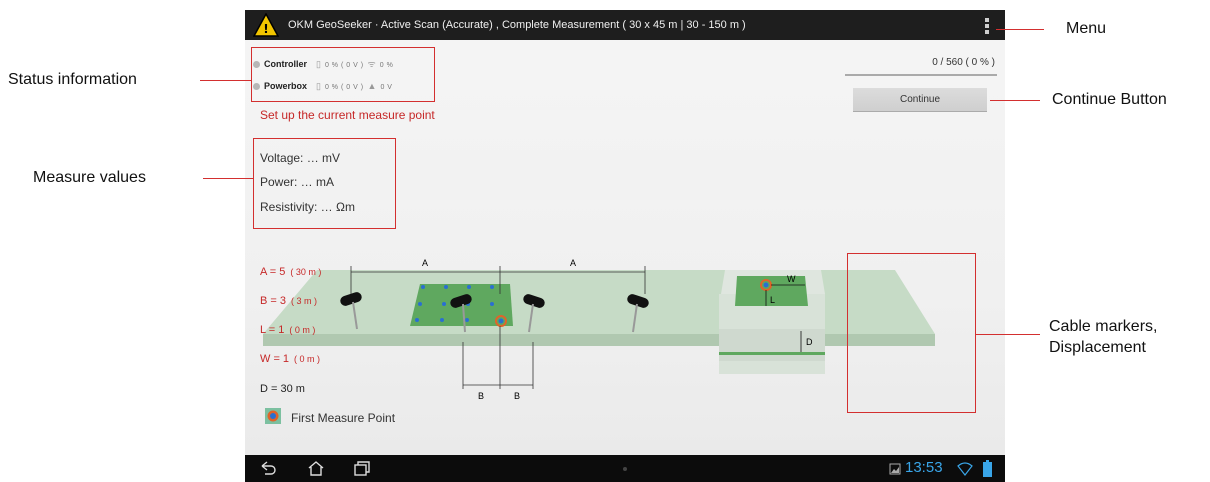 The height and width of the screenshot is (482, 1210). What do you see at coordinates (1103, 326) in the screenshot?
I see `cable-markers-annotation: Cable markers,` at bounding box center [1103, 326].